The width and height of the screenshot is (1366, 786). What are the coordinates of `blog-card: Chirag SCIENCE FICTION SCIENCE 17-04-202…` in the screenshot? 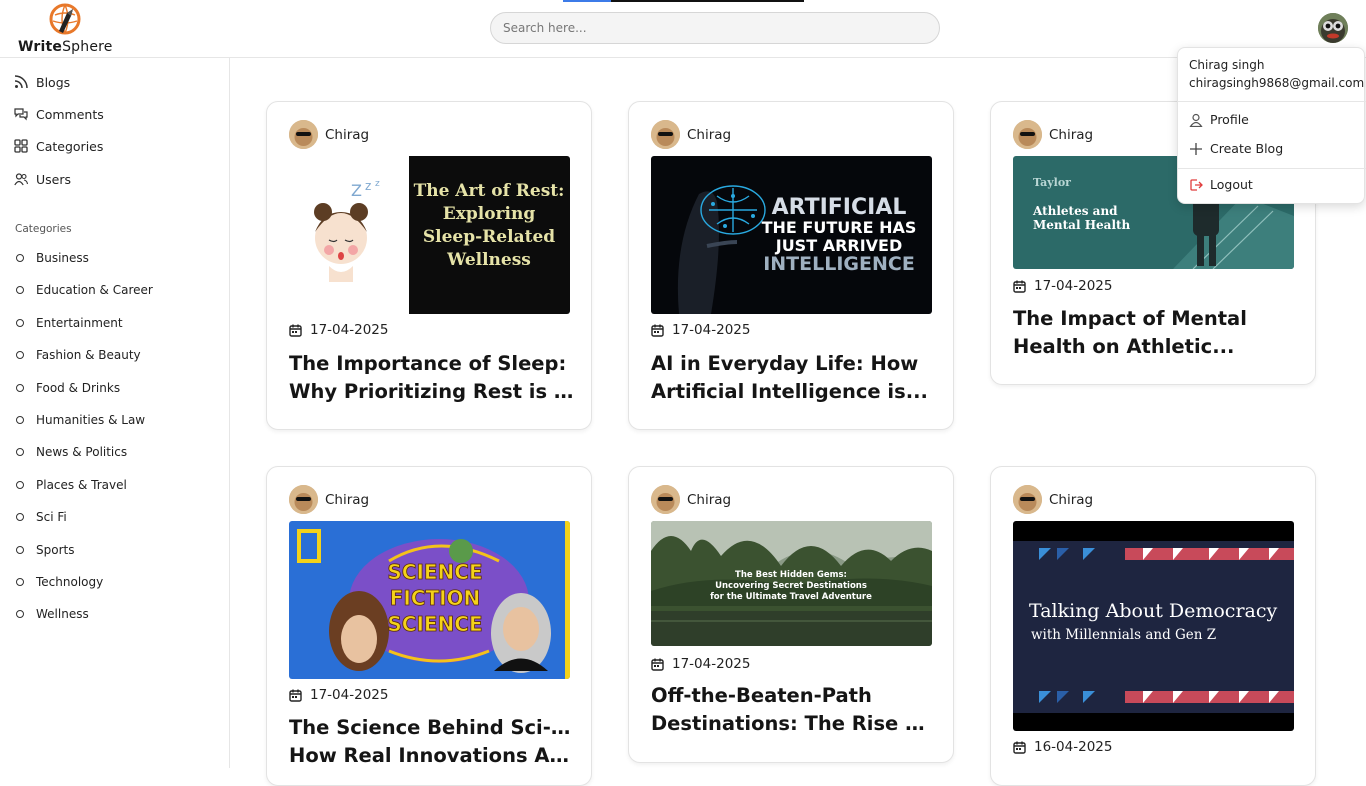 It's located at (429, 626).